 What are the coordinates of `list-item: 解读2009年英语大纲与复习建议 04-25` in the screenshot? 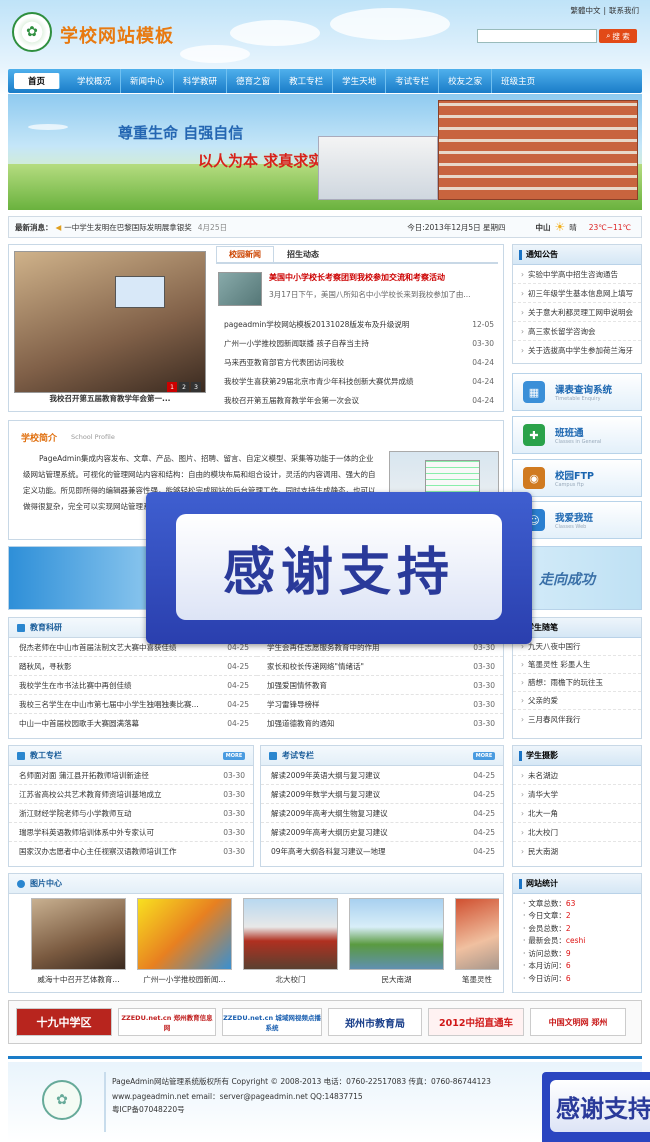 It's located at (382, 775).